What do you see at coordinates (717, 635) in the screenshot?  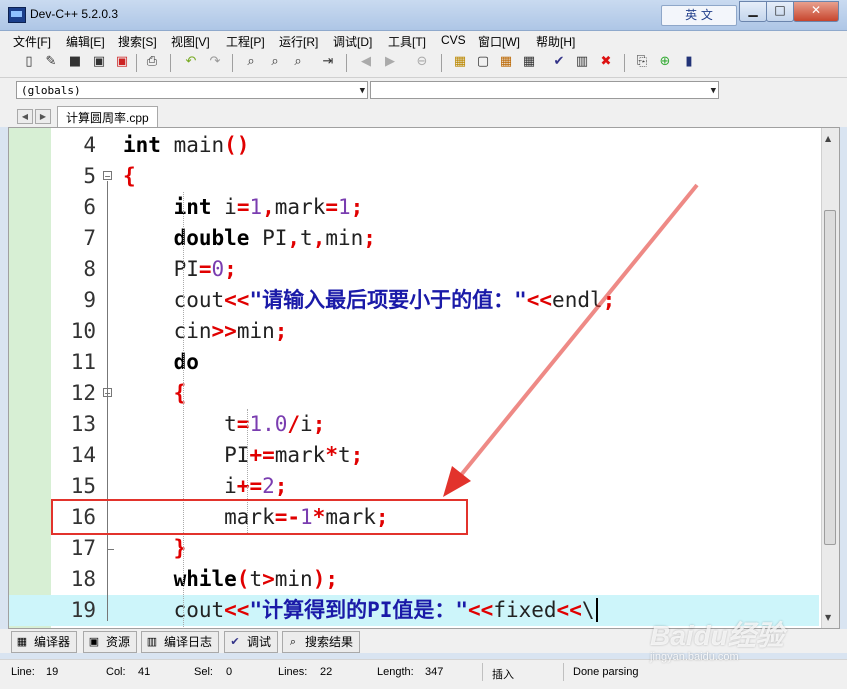 I see `watermark-text: Baidu经验` at bounding box center [717, 635].